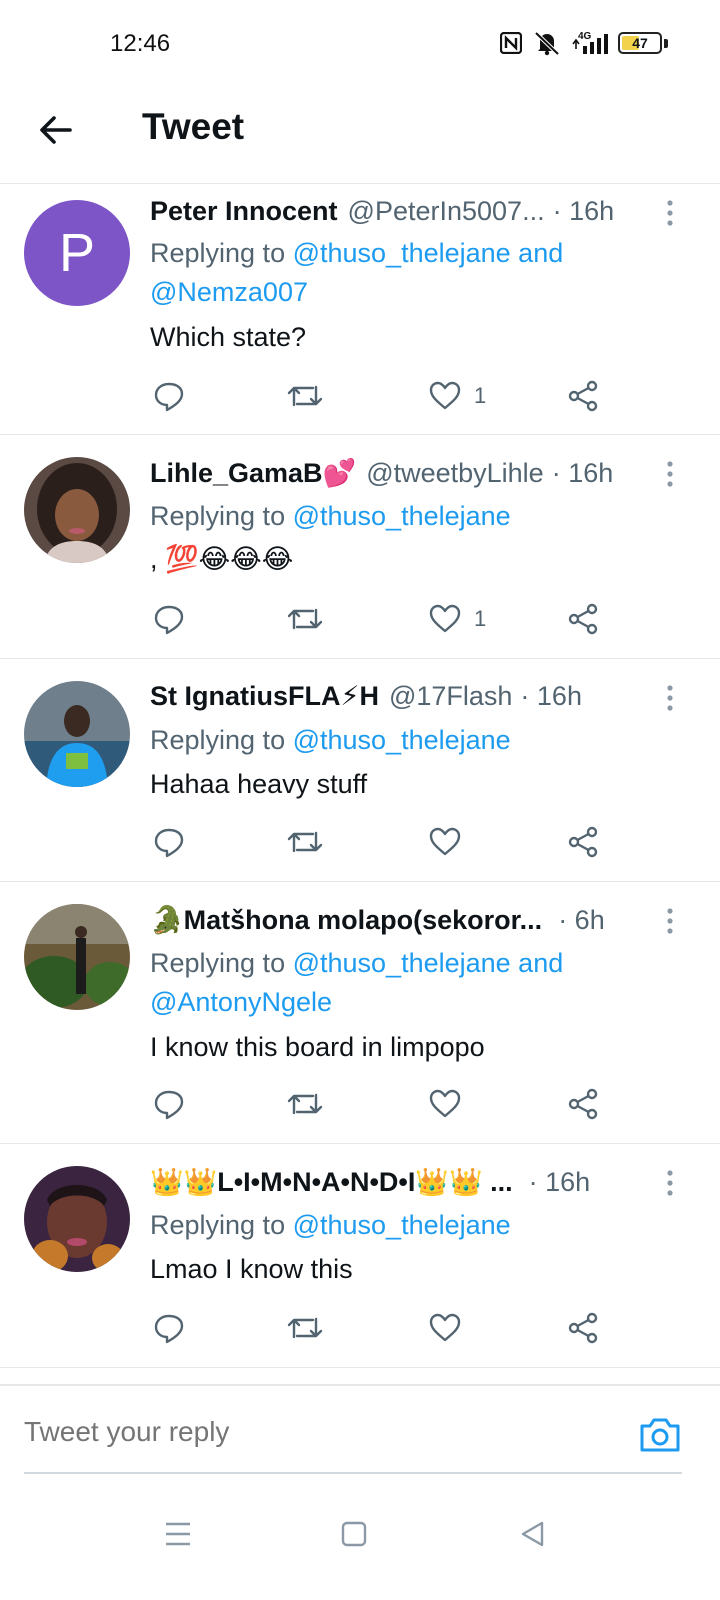 The height and width of the screenshot is (1600, 720). I want to click on reply-input, so click(304, 1432).